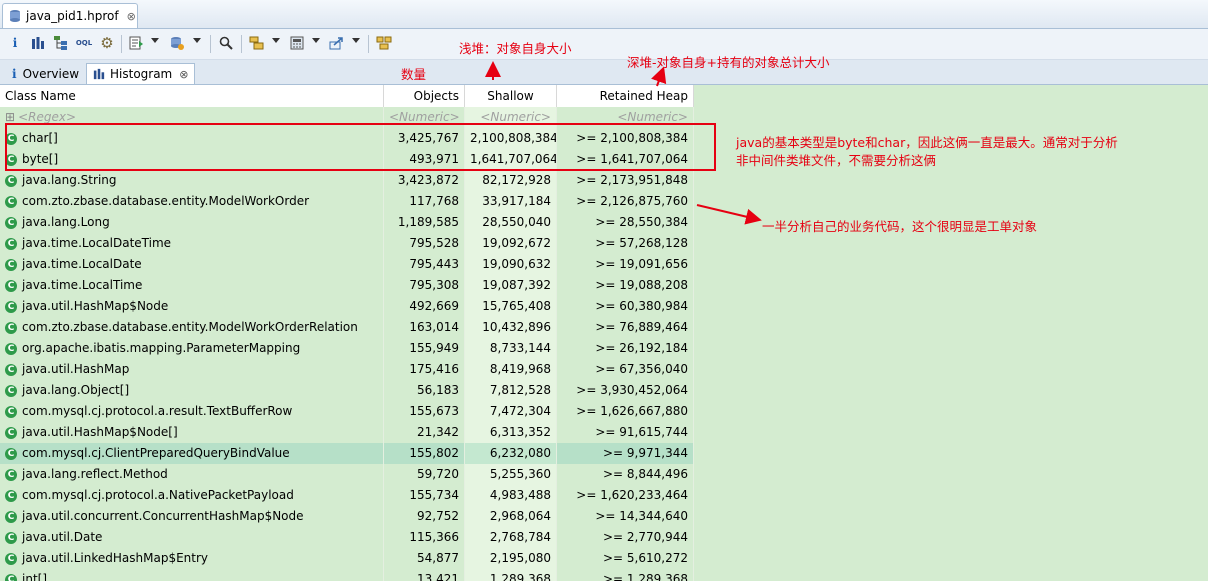 This screenshot has height=581, width=1208. I want to click on arrow-business, so click(729, 214).